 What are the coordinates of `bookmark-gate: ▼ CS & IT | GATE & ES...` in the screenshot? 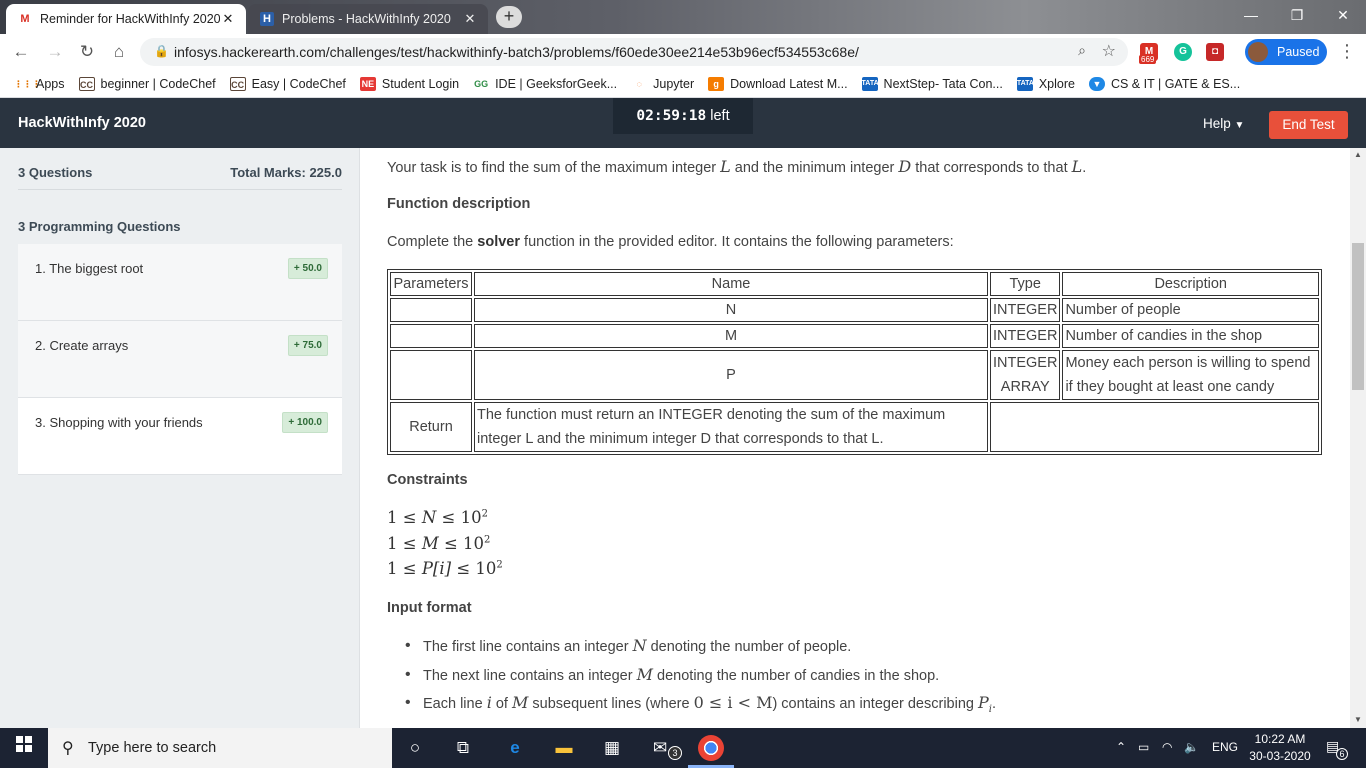 It's located at (1164, 83).